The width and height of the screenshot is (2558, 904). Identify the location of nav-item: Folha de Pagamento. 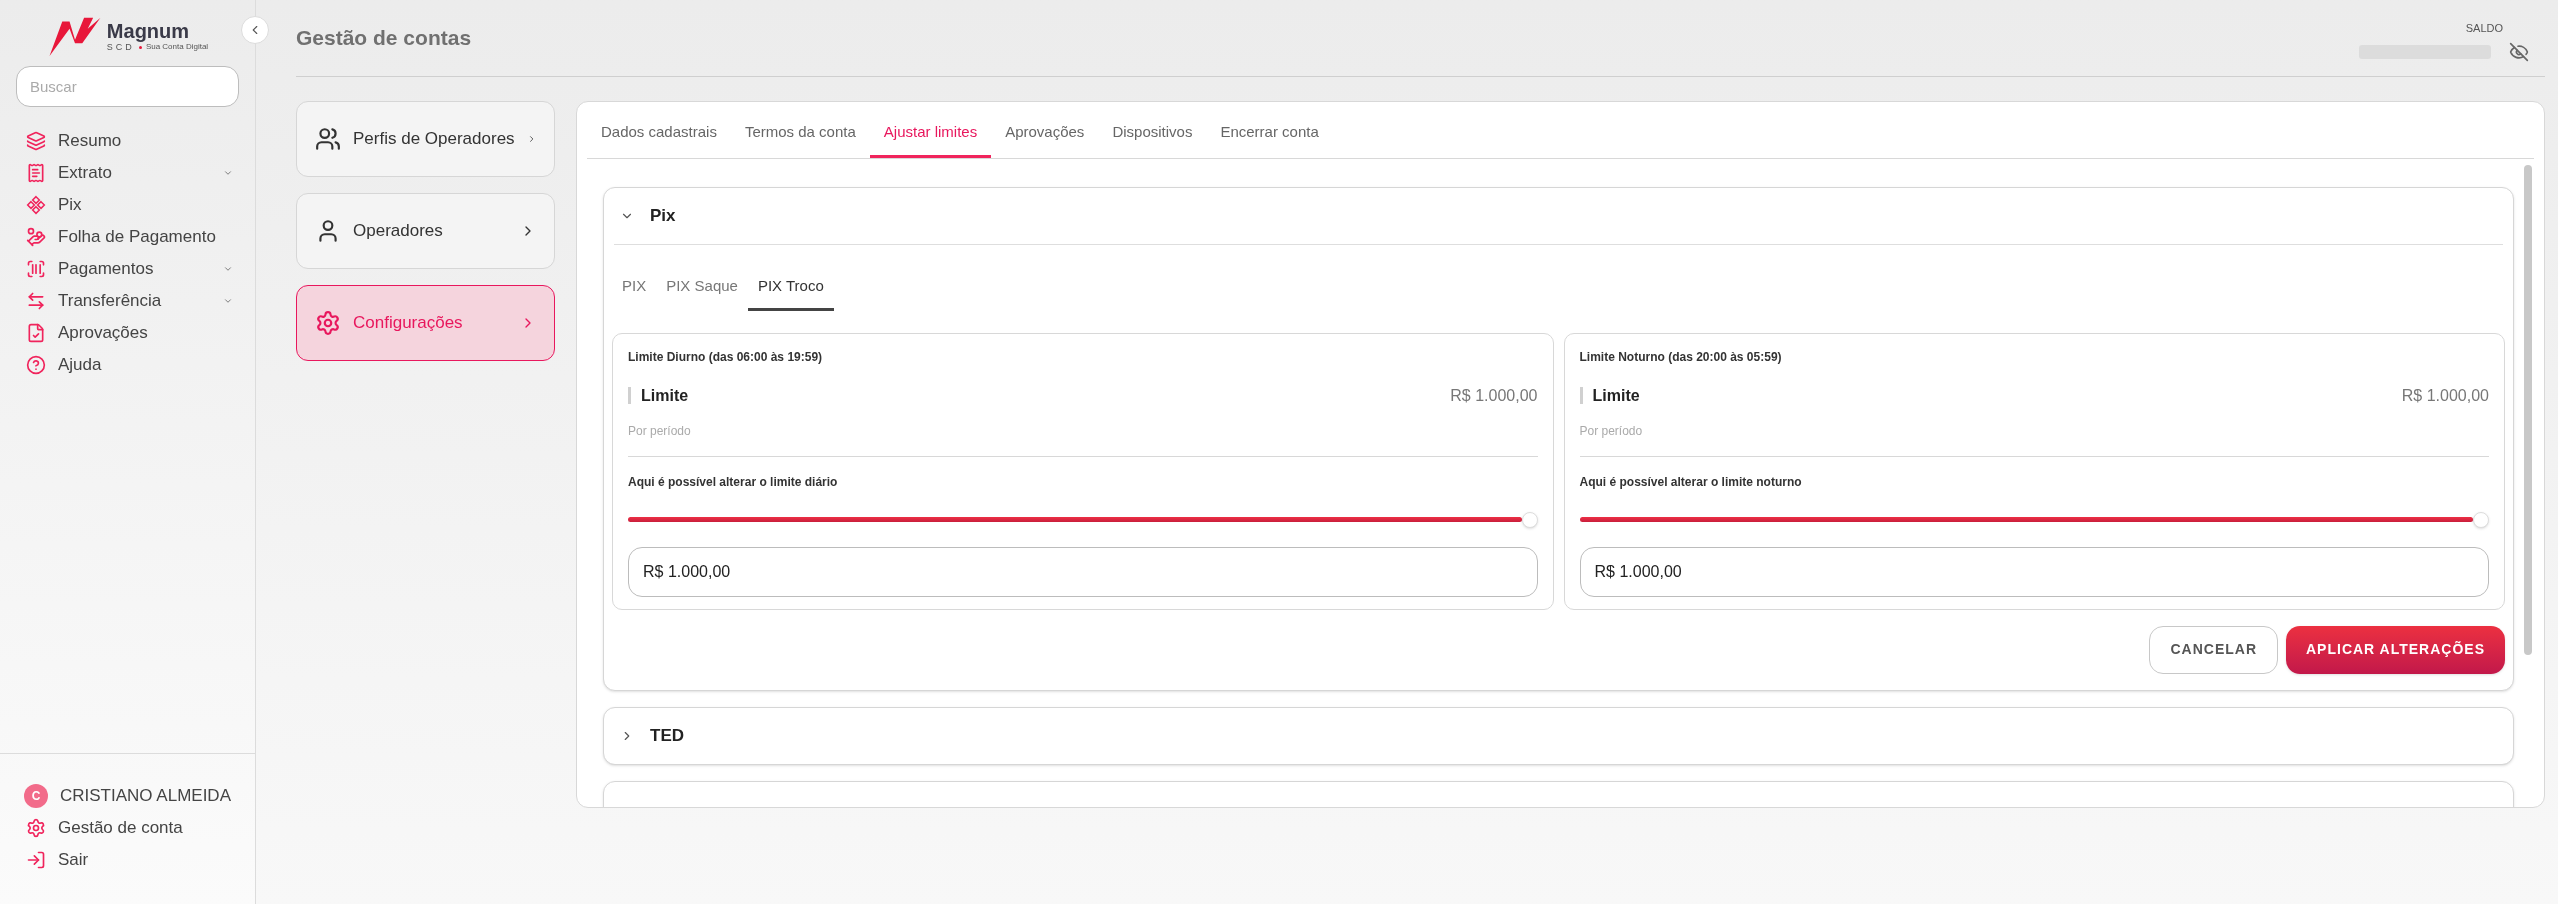
(127, 237).